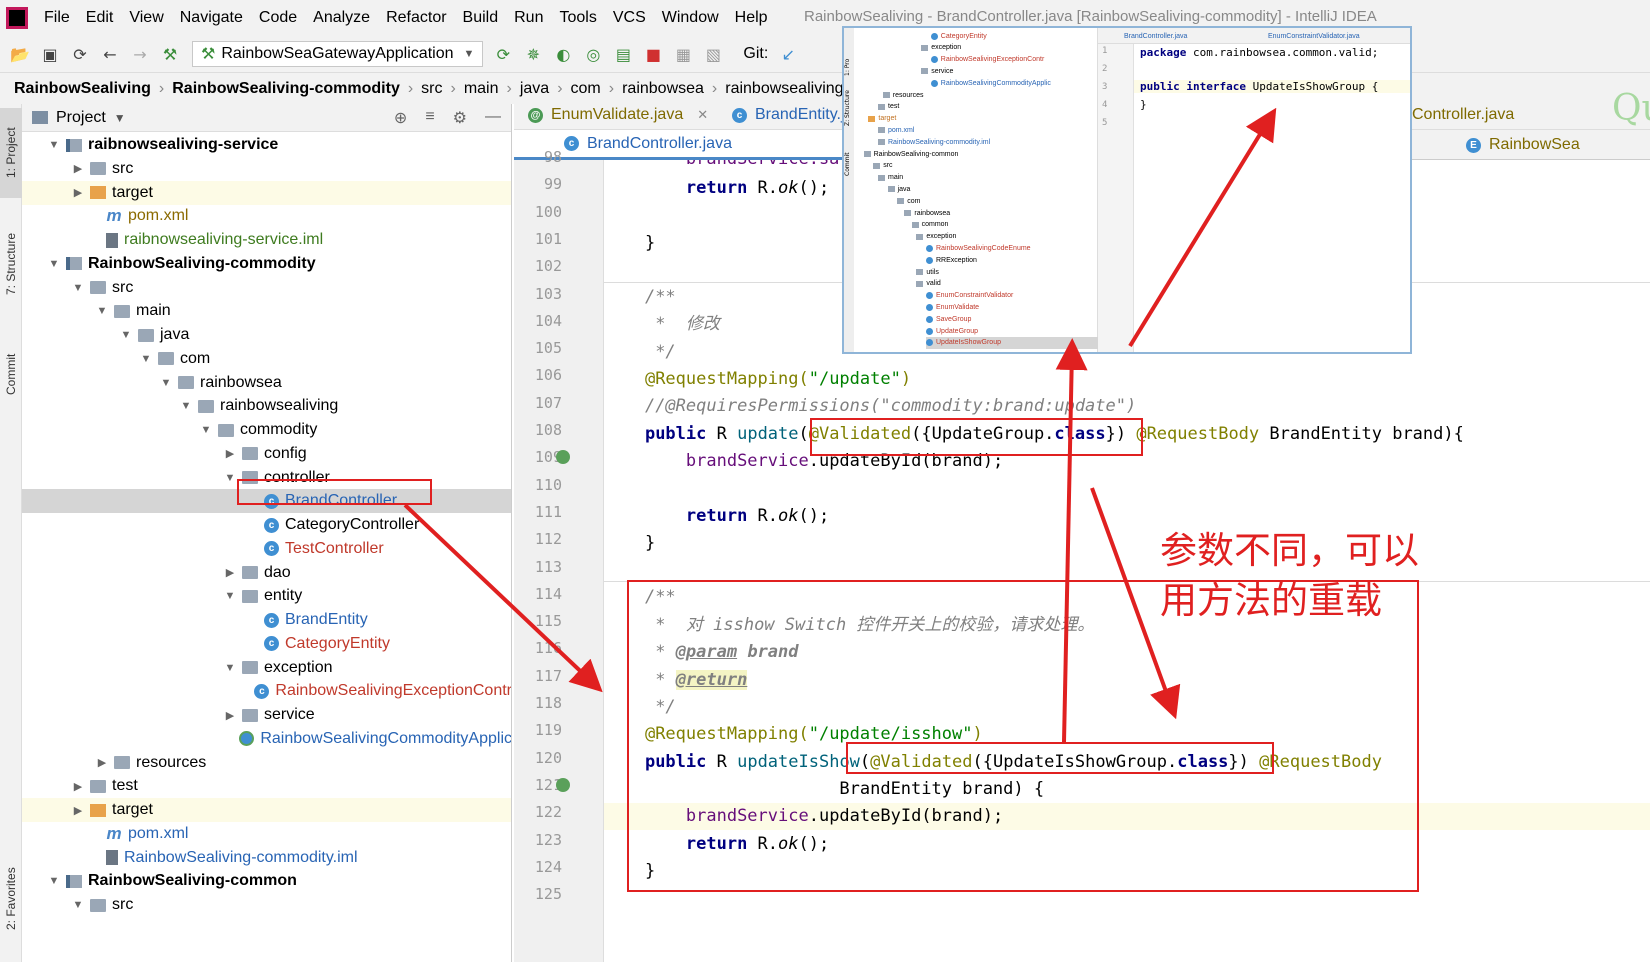 This screenshot has height=962, width=1650. What do you see at coordinates (266, 430) in the screenshot?
I see `tree-item: ▼ commodity` at bounding box center [266, 430].